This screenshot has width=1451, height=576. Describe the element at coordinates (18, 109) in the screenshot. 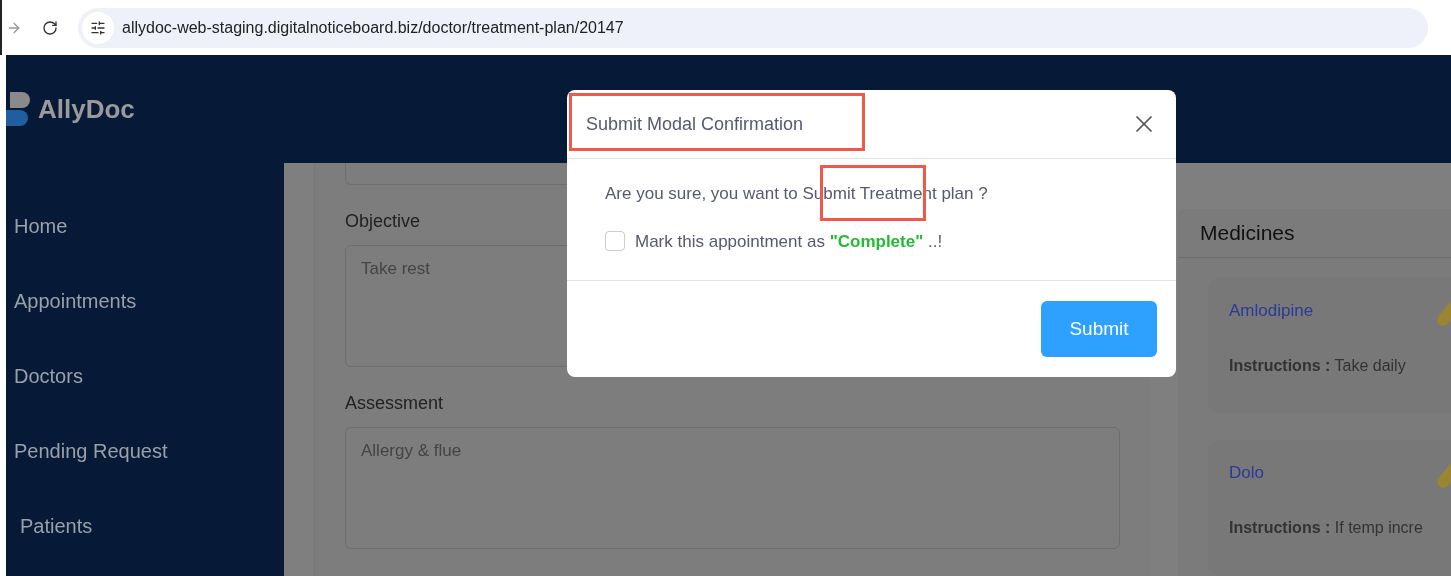

I see `logo-icon` at that location.